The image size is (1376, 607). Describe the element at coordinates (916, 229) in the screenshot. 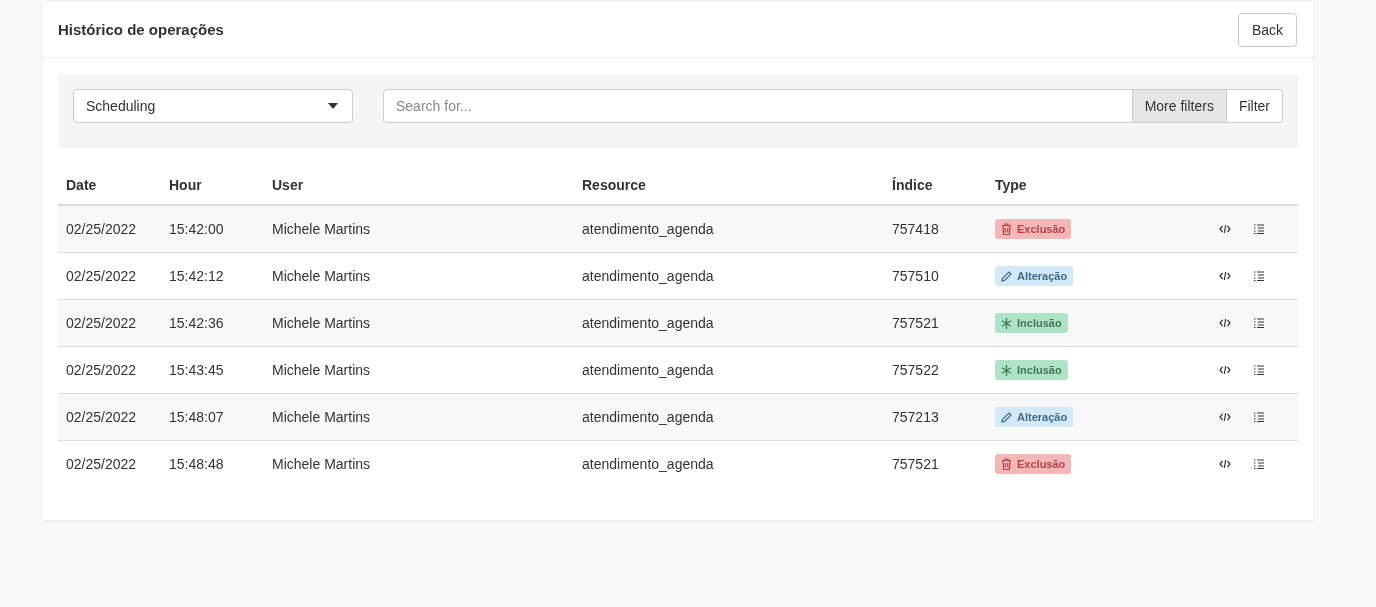

I see `table-cell-text: 757418` at that location.